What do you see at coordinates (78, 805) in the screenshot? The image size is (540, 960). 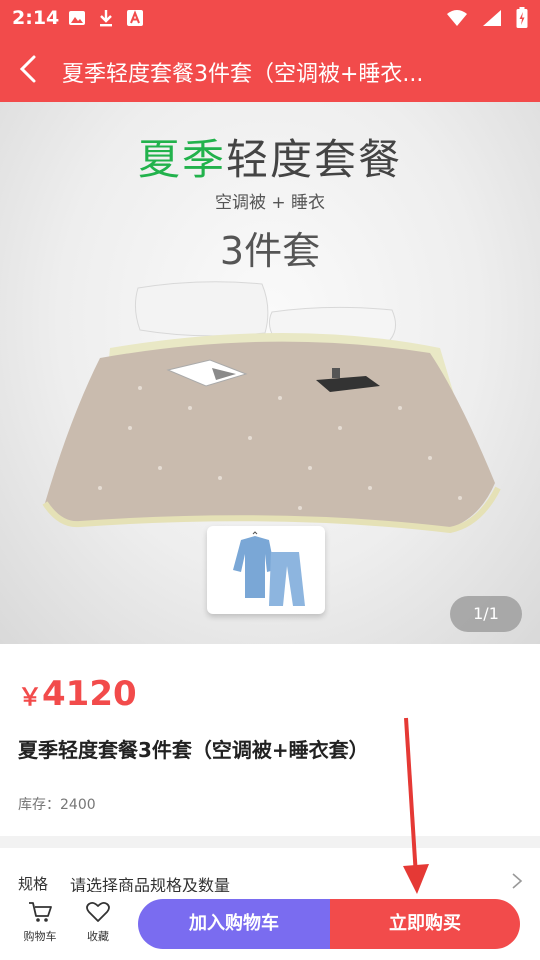 I see `stock-value: 2400` at bounding box center [78, 805].